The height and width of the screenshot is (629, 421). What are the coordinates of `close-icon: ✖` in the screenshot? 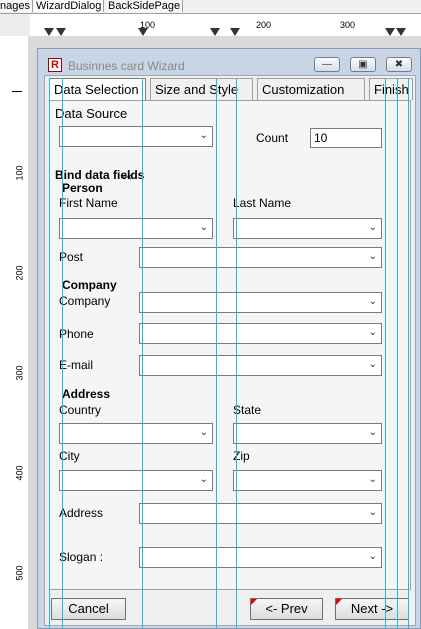 It's located at (399, 64).